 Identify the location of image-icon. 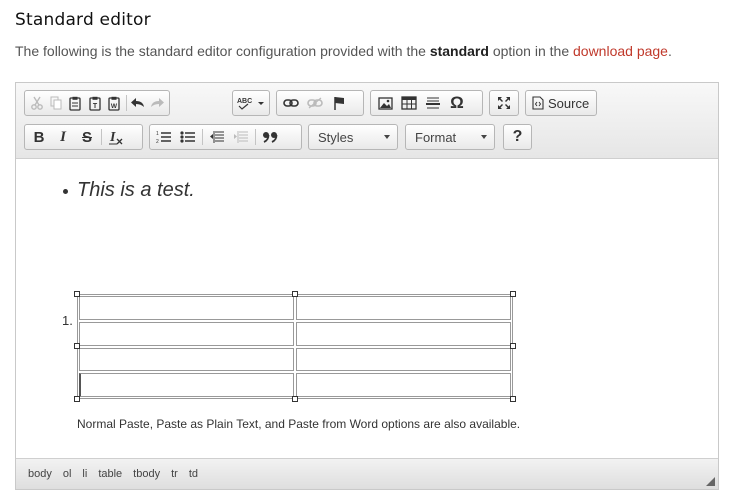
(385, 103).